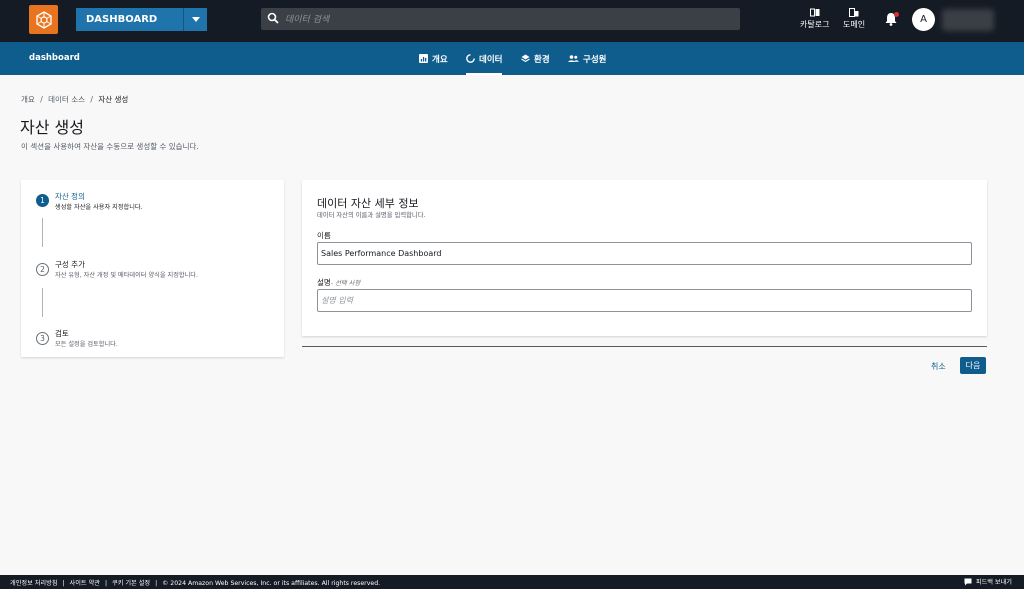 This screenshot has height=589, width=1024. Describe the element at coordinates (86, 344) in the screenshot. I see `step-3-subtitle: 모든 설정을 검토합니다.` at that location.